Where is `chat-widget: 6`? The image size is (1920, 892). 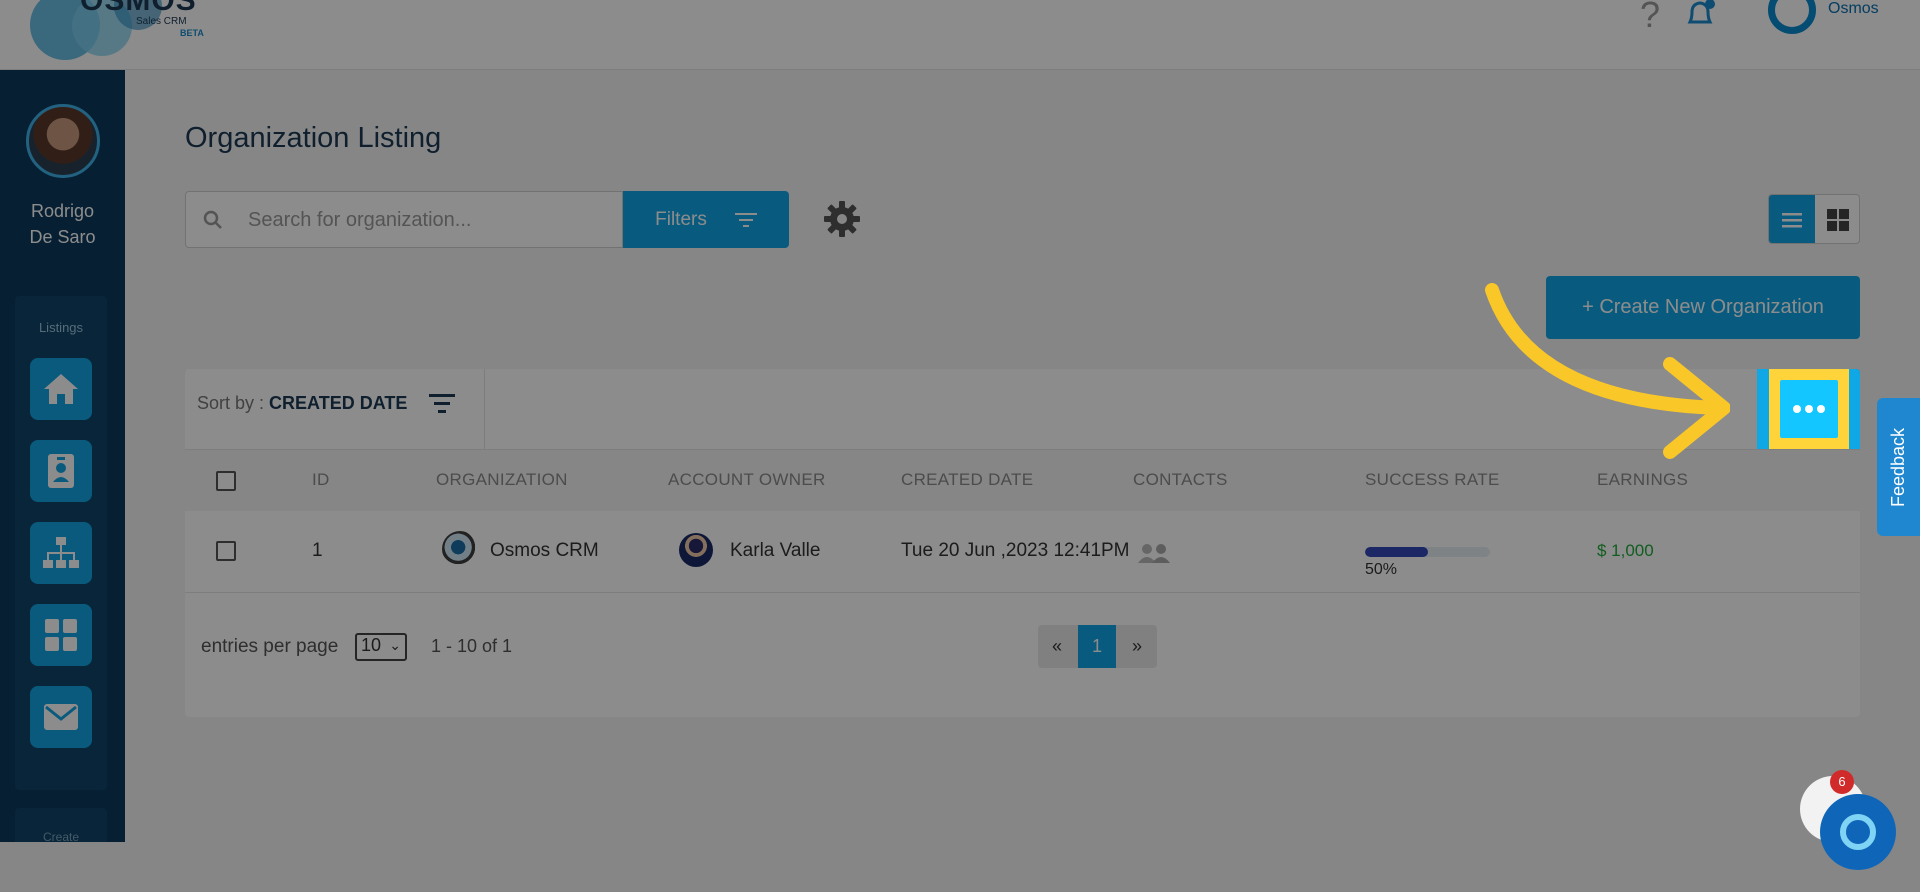 chat-widget: 6 is located at coordinates (1848, 820).